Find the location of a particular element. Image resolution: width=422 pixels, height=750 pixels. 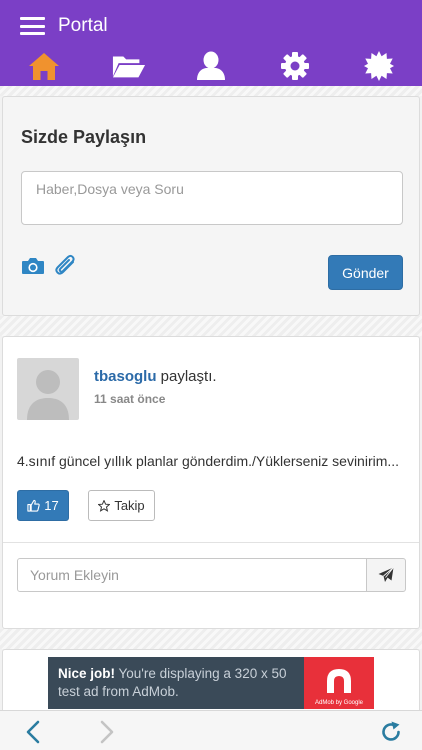

submit-button: Gönder is located at coordinates (365, 272).